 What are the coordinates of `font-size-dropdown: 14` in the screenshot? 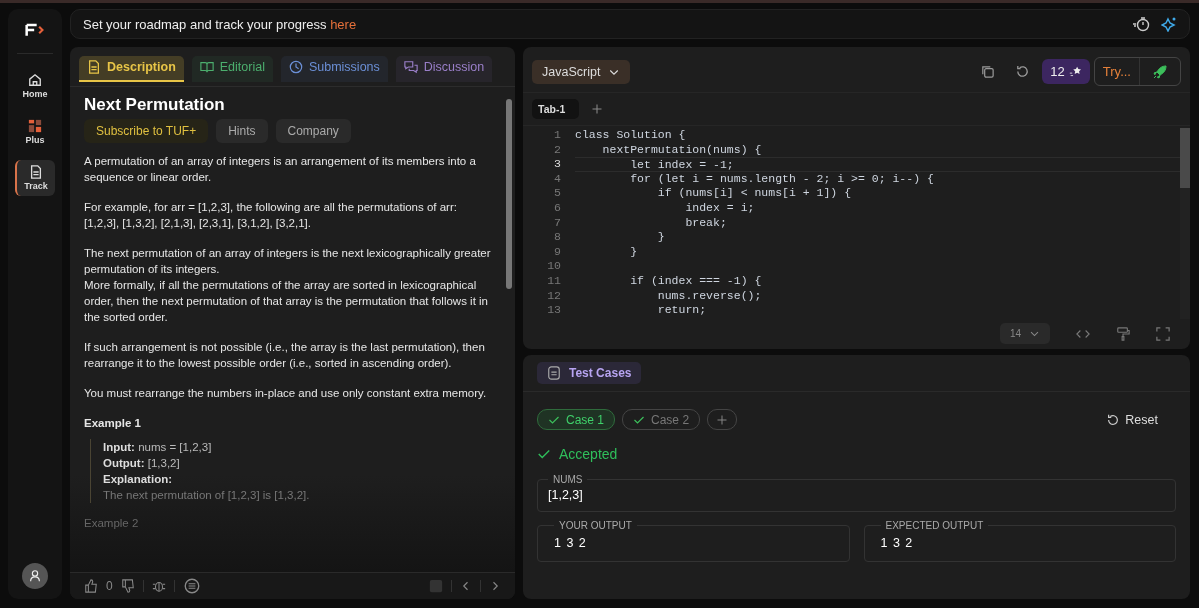 It's located at (1024, 333).